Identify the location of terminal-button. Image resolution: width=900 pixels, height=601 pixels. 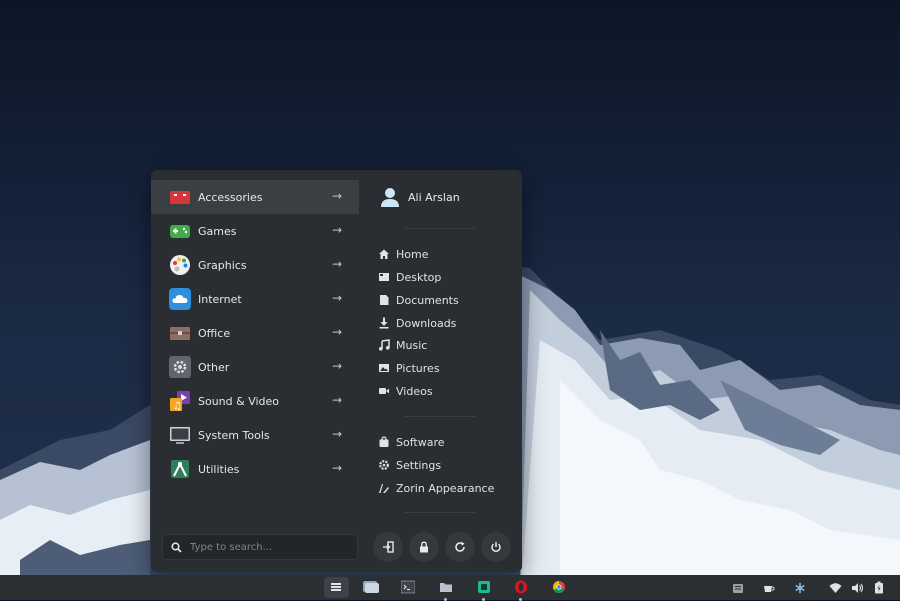
(408, 588).